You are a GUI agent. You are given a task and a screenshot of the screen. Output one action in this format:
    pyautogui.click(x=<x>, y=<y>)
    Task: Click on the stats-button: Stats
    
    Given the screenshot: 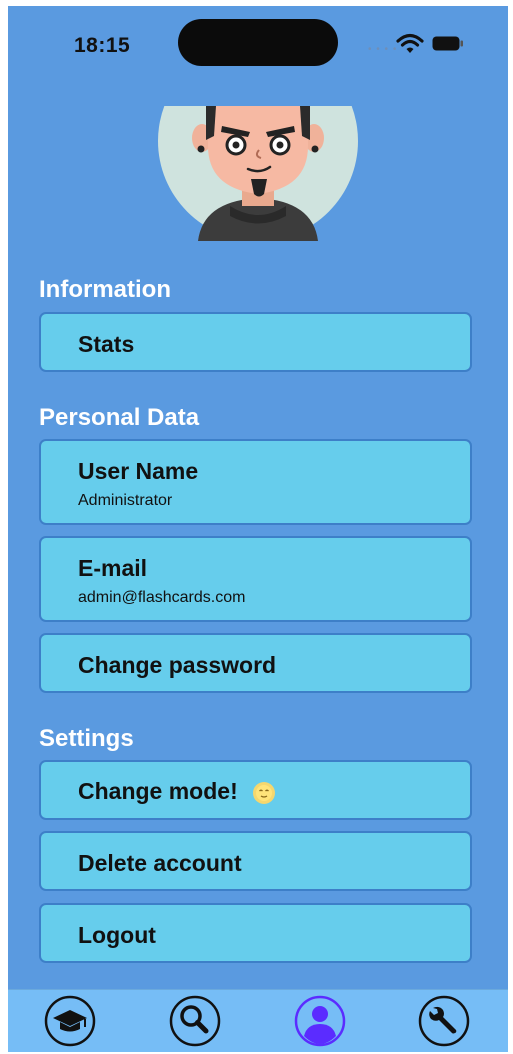 What is the action you would take?
    pyautogui.click(x=255, y=342)
    